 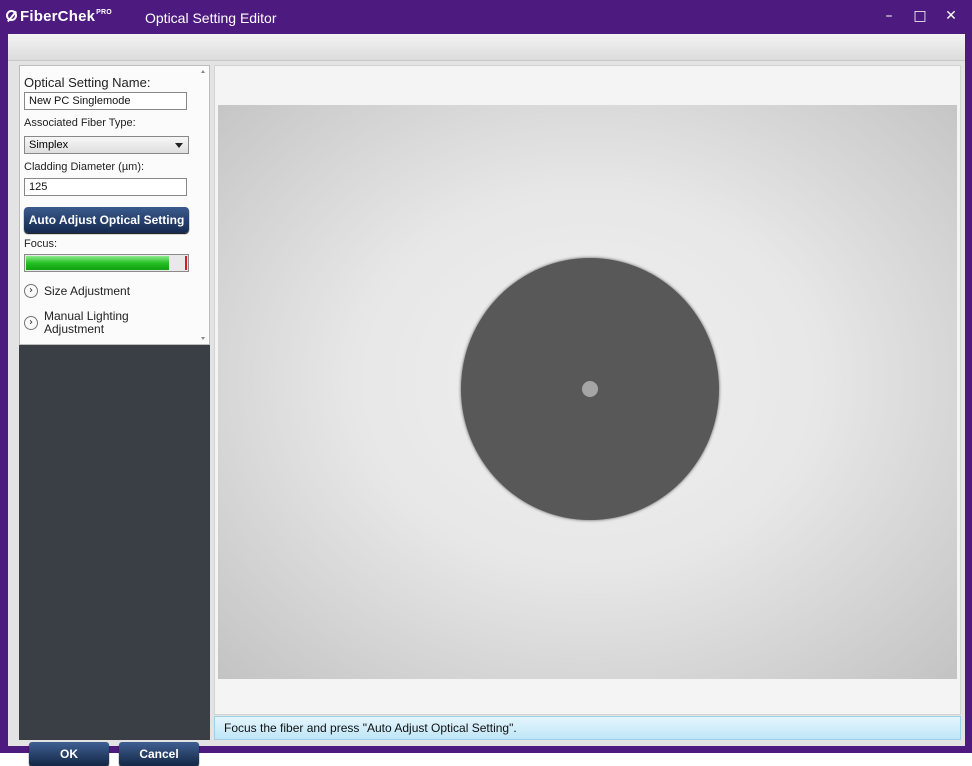 I want to click on auto-adjust-button: Auto Adjust Optical Setting, so click(x=106, y=220).